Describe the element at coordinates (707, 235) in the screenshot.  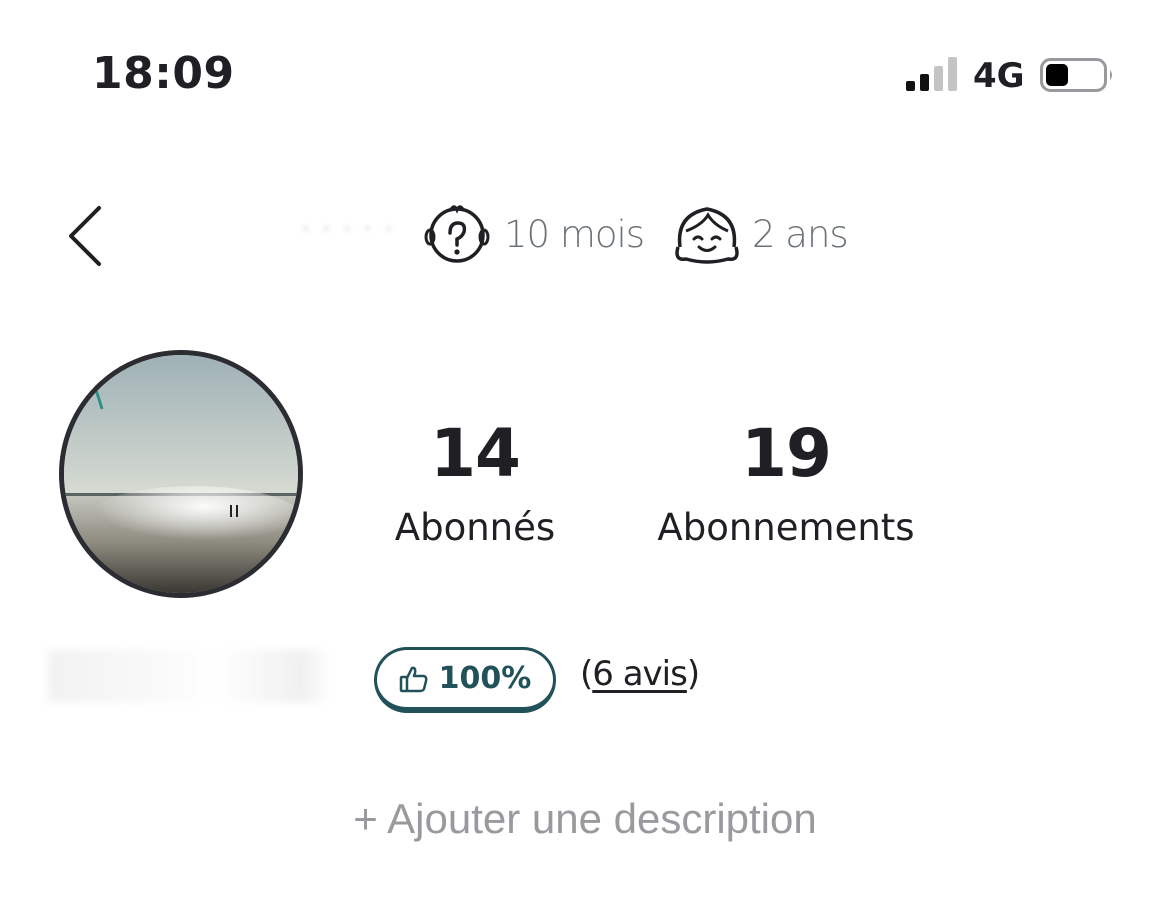
I see `smiling-child-icon` at that location.